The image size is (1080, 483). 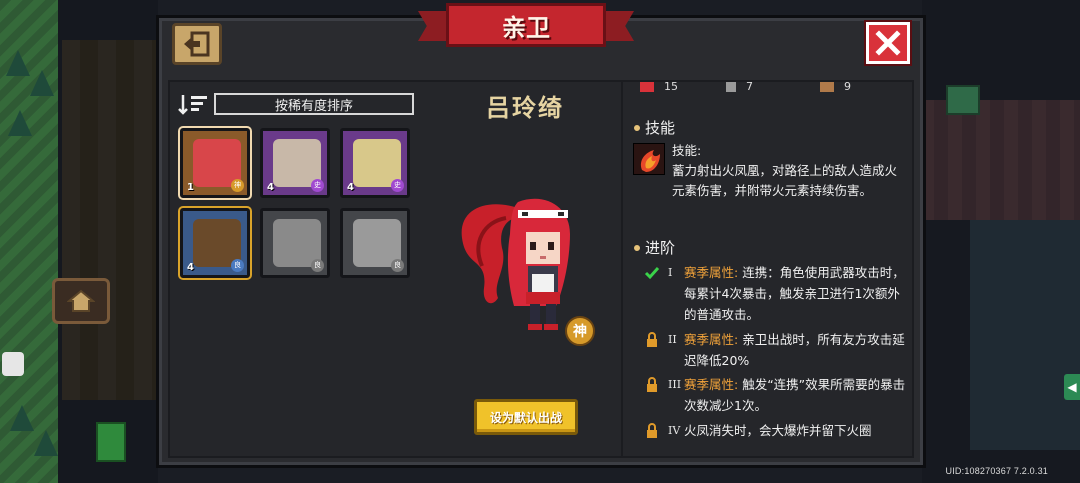 I want to click on stat-hp: 15, so click(x=659, y=86).